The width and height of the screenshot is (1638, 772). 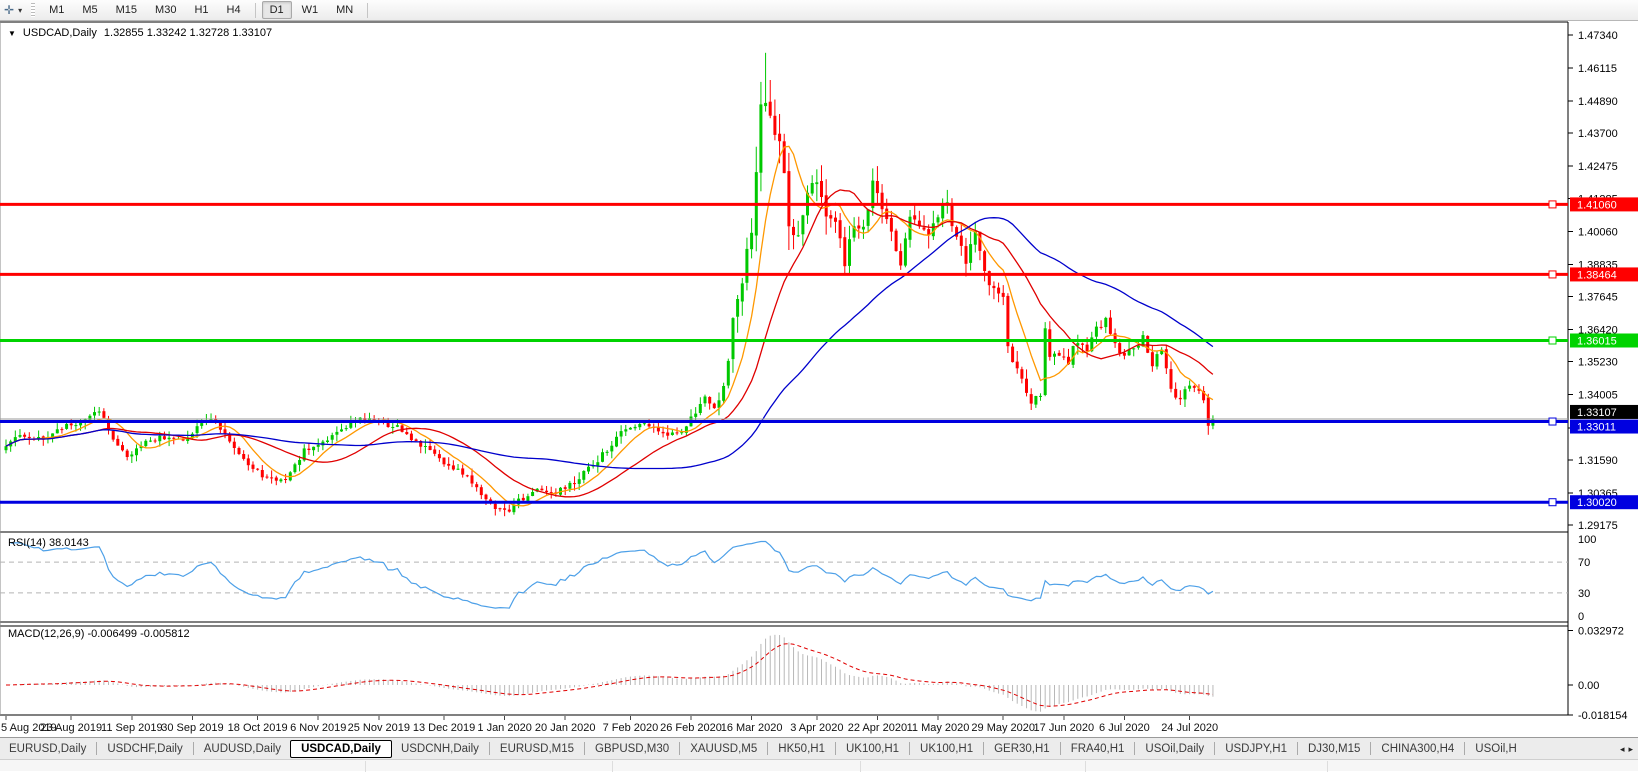 I want to click on rsi-axis-label: 0, so click(x=1581, y=617).